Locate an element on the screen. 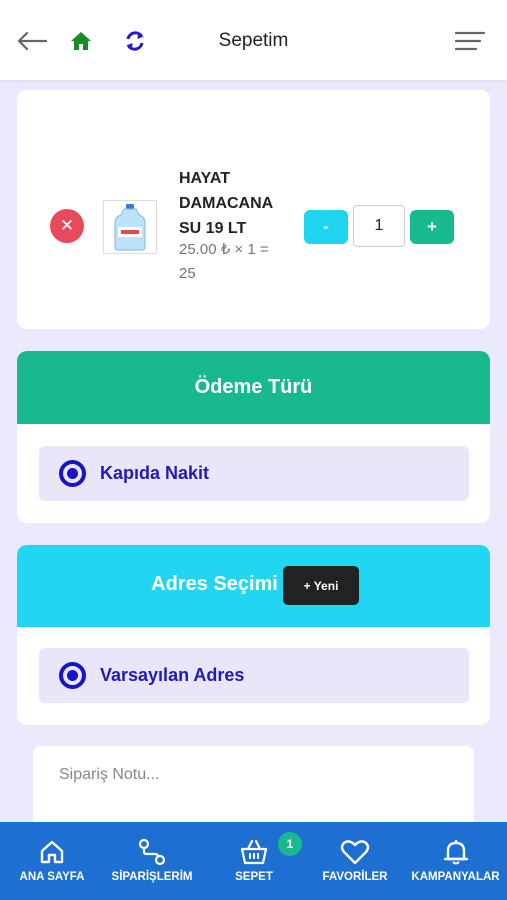  page-title: Sepetim is located at coordinates (253, 40).